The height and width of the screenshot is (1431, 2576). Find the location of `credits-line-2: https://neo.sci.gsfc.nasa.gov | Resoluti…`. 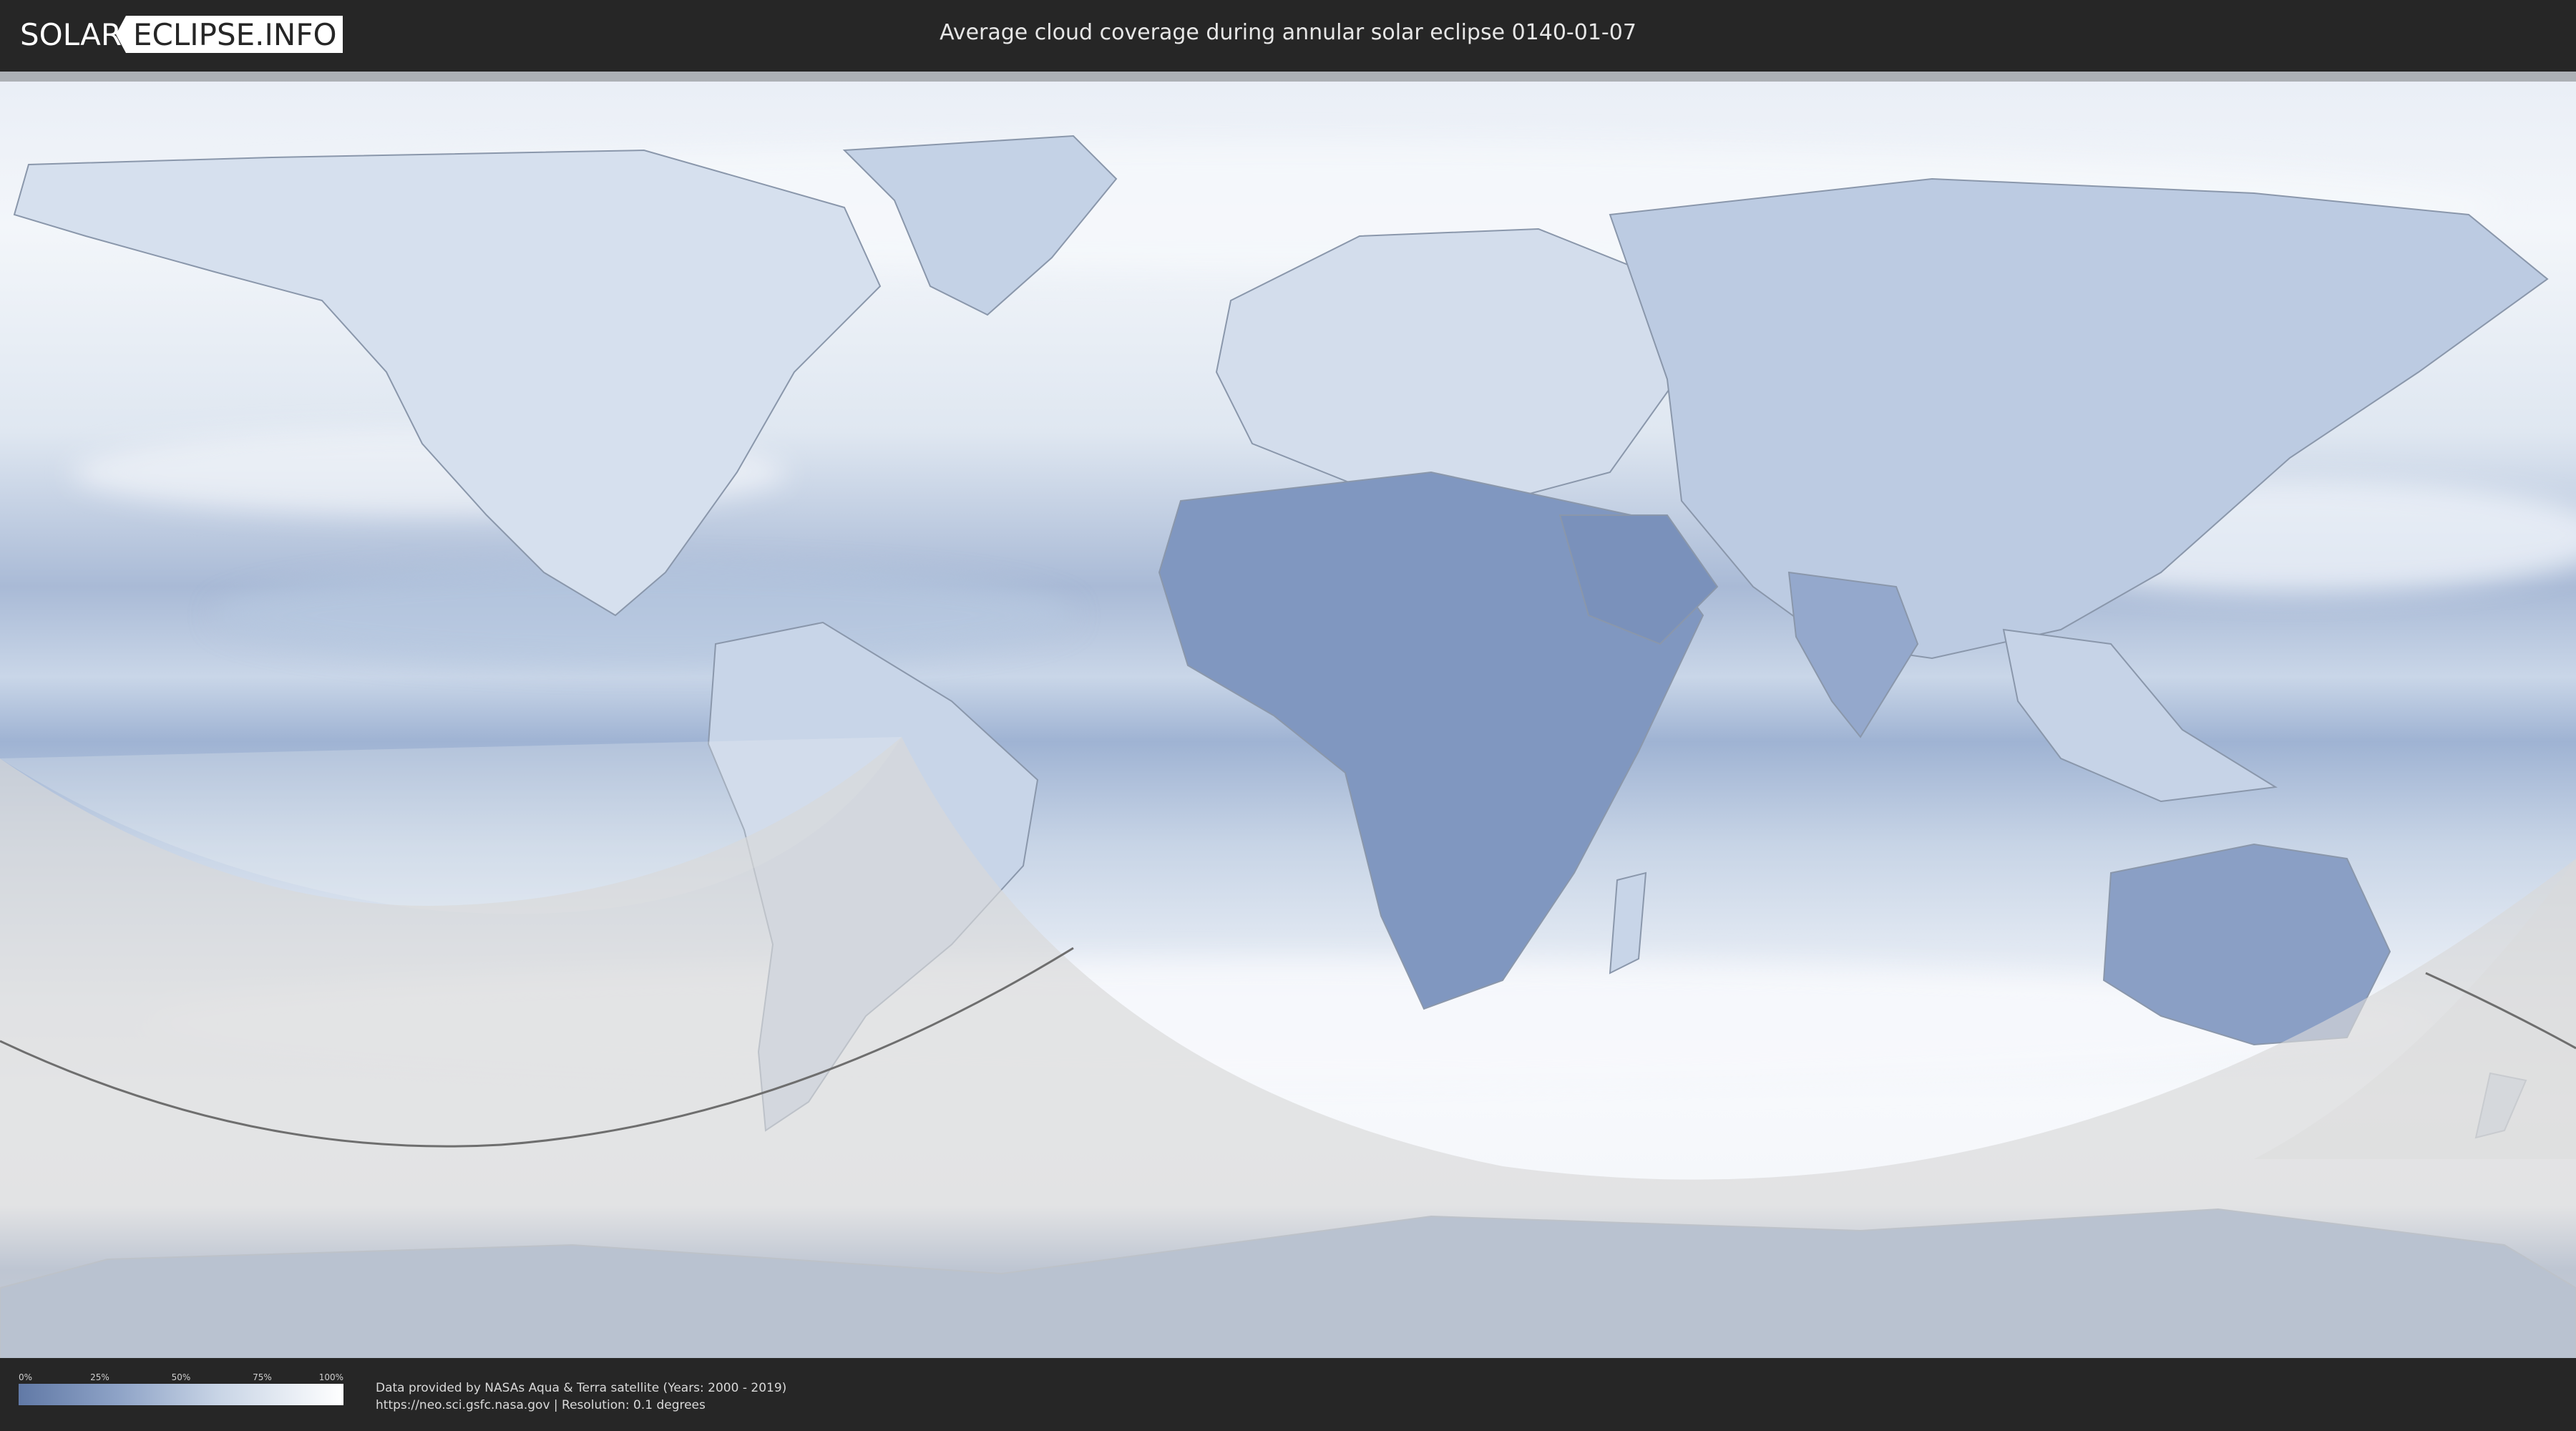

credits-line-2: https://neo.sci.gsfc.nasa.gov | Resoluti… is located at coordinates (541, 1405).